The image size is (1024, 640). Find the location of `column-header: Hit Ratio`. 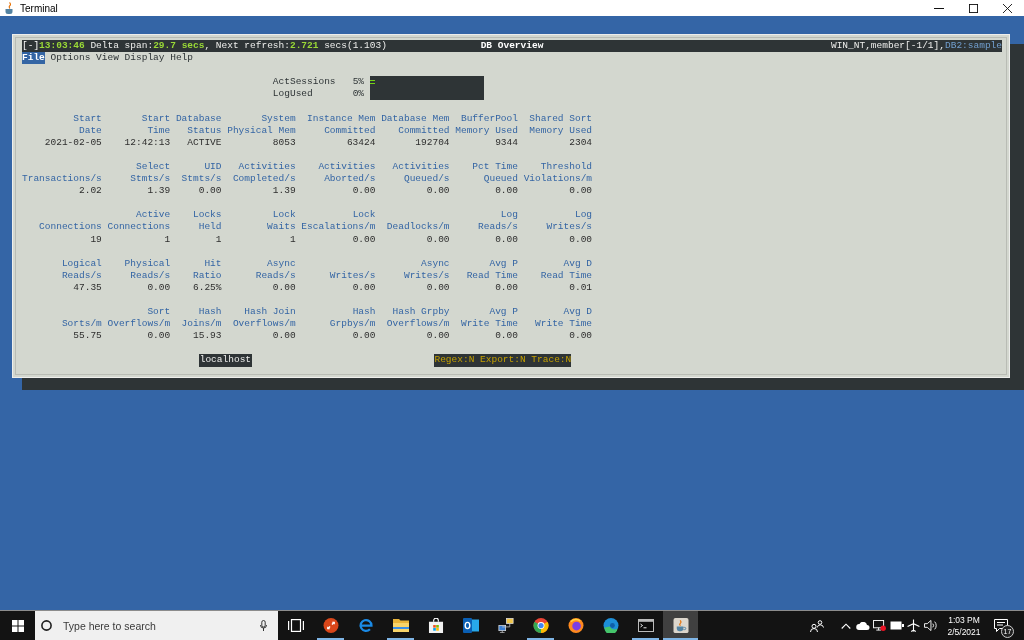

column-header: Hit Ratio is located at coordinates (207, 269).